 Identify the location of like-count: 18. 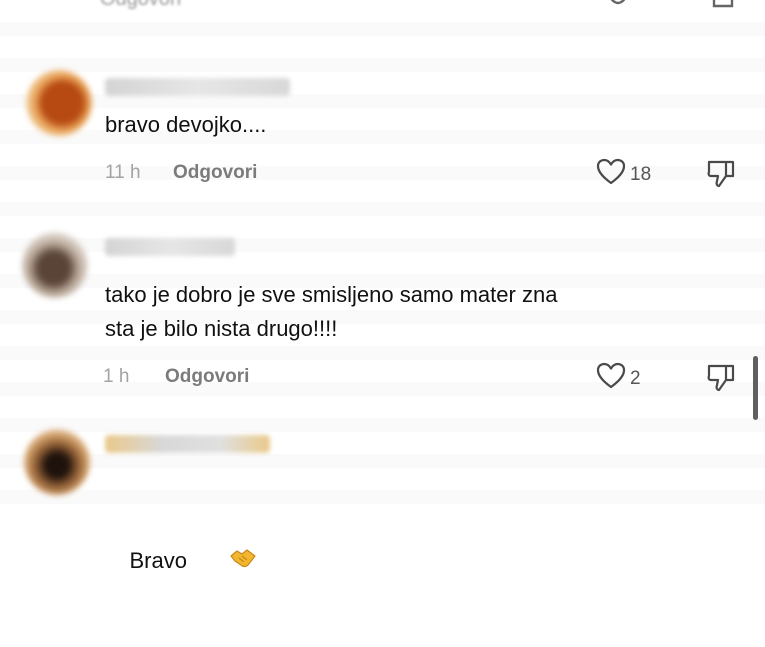
(641, 174).